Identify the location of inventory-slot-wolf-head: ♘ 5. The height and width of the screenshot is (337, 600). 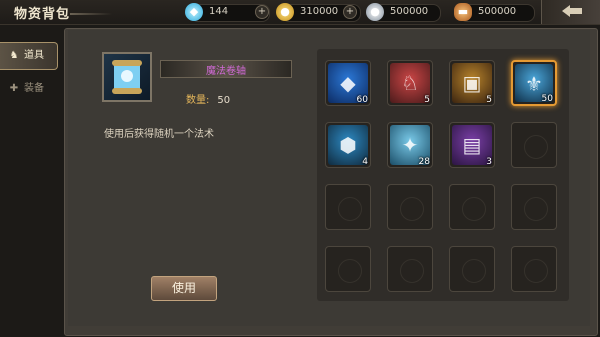
(410, 83).